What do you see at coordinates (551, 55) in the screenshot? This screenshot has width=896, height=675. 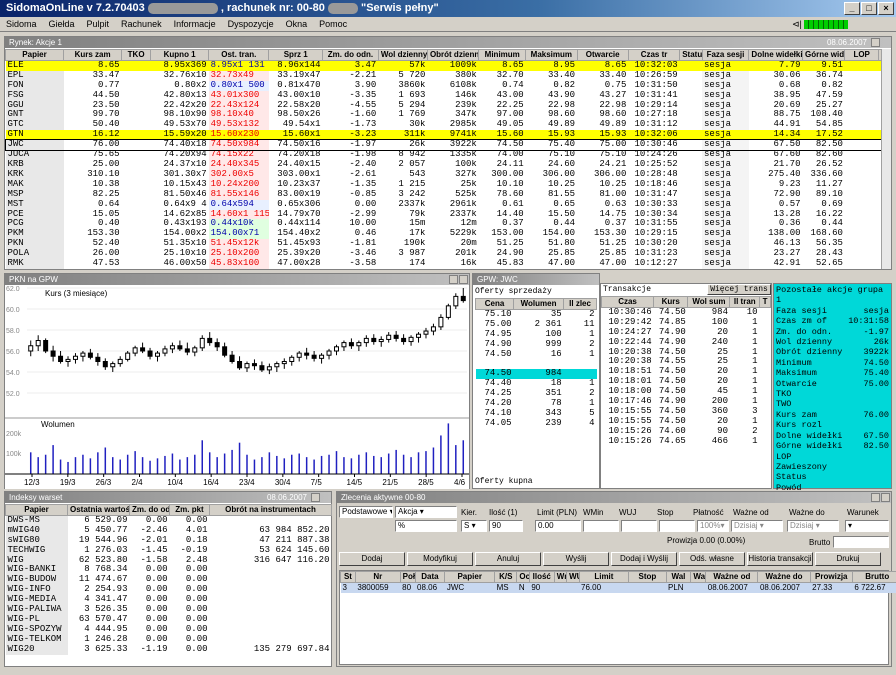 I see `column-header: Maksimum` at bounding box center [551, 55].